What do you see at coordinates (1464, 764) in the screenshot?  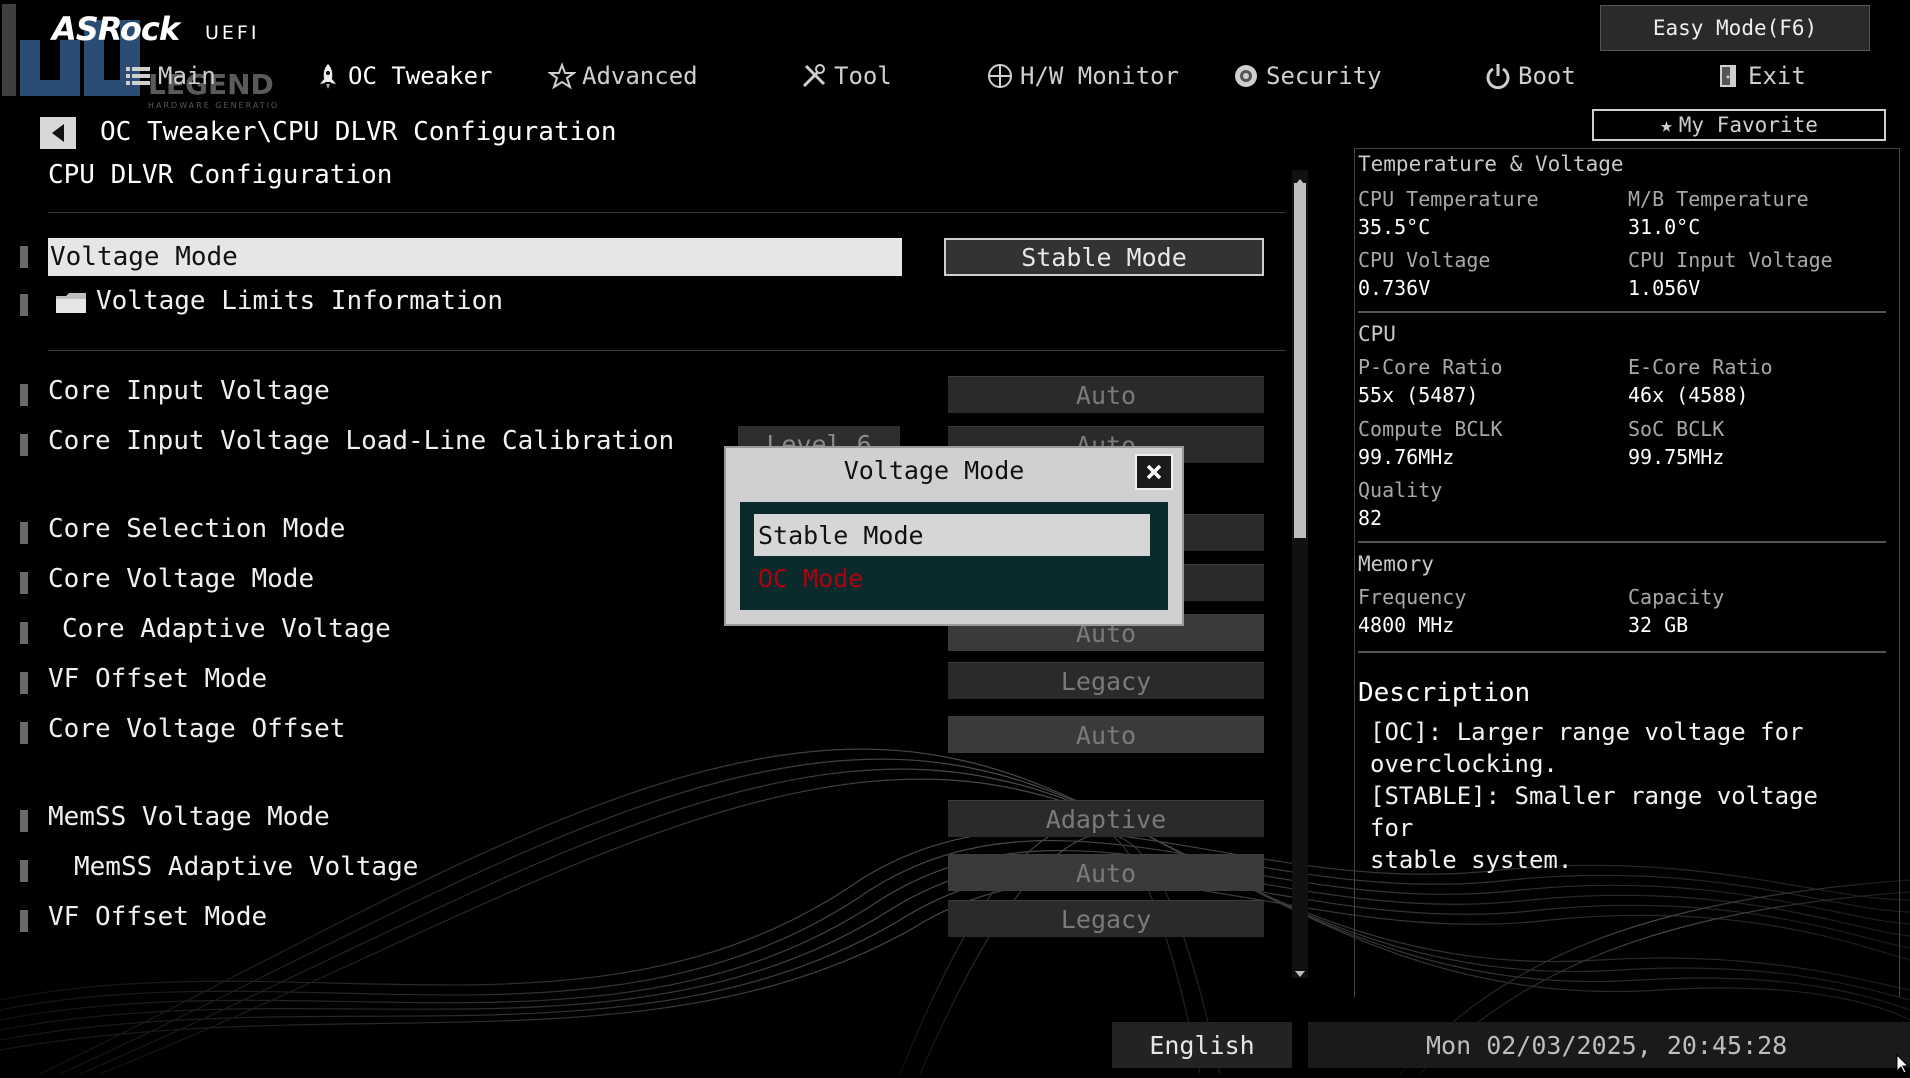 I see `description-line: overclocking.` at bounding box center [1464, 764].